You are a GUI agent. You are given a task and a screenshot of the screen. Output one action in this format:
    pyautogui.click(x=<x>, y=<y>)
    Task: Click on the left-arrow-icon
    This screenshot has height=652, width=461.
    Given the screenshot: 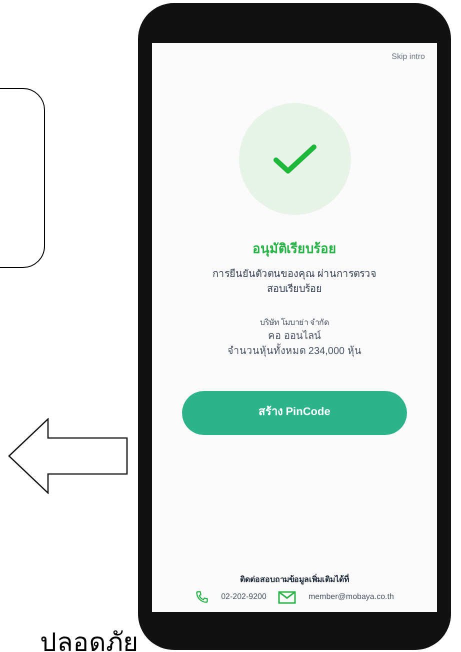 What is the action you would take?
    pyautogui.click(x=68, y=456)
    